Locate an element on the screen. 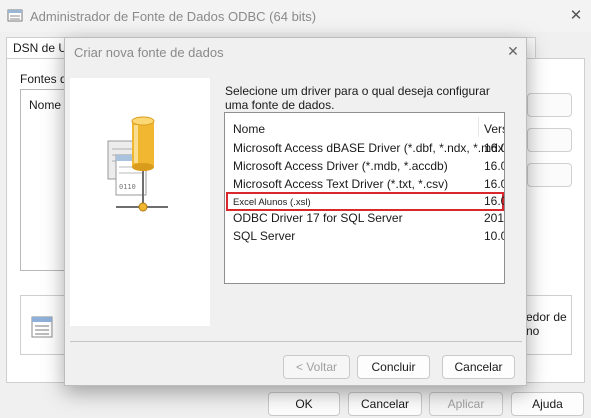 This screenshot has width=591, height=418. list-item: SQL Server 10.0 is located at coordinates (365, 236).